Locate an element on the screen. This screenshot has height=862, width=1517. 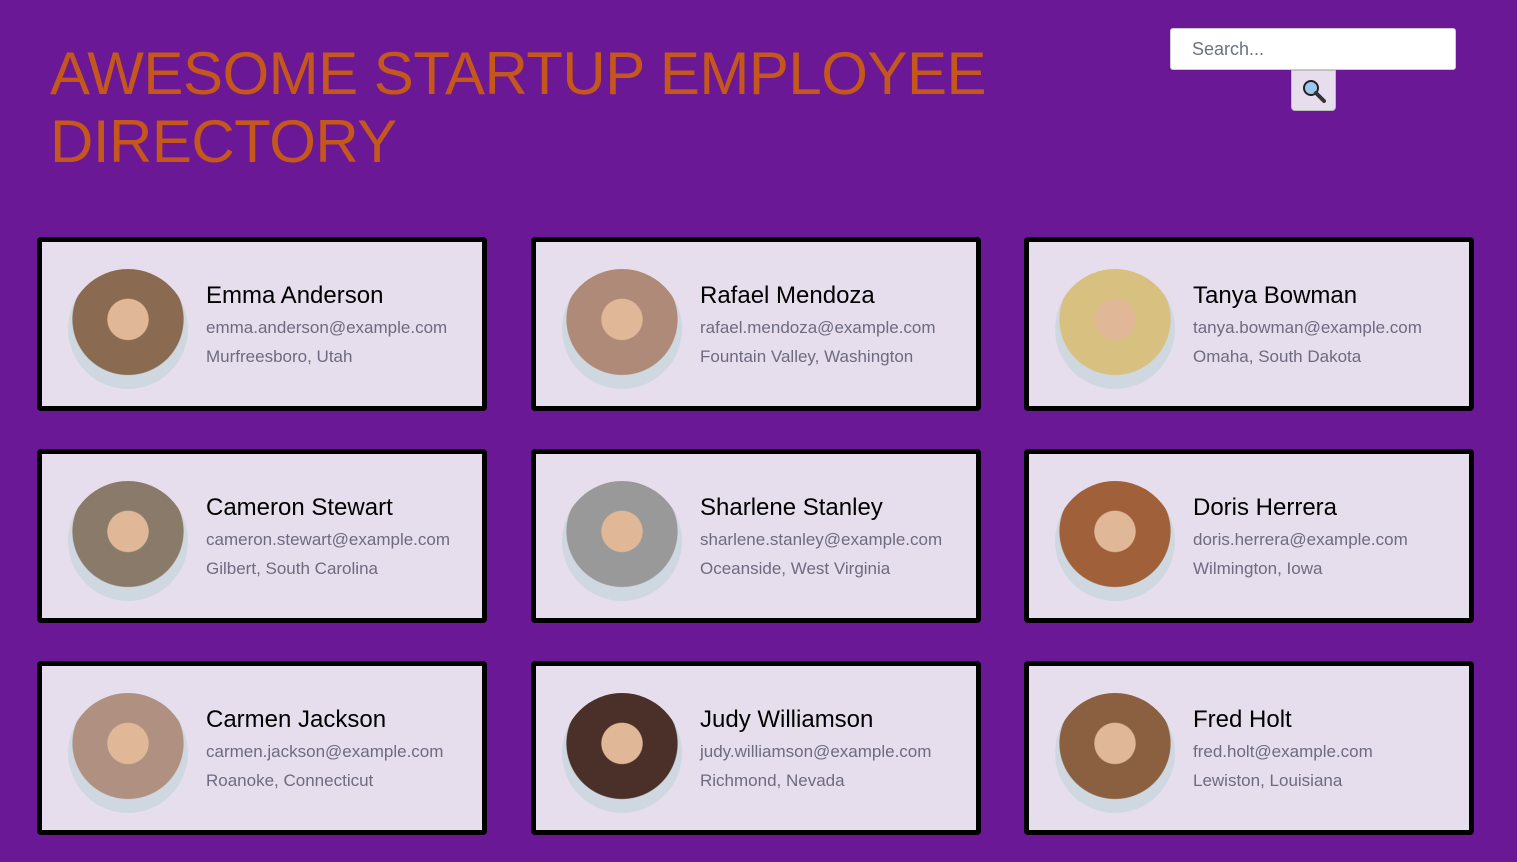
employee-name: Rafael Mendoza is located at coordinates (787, 295).